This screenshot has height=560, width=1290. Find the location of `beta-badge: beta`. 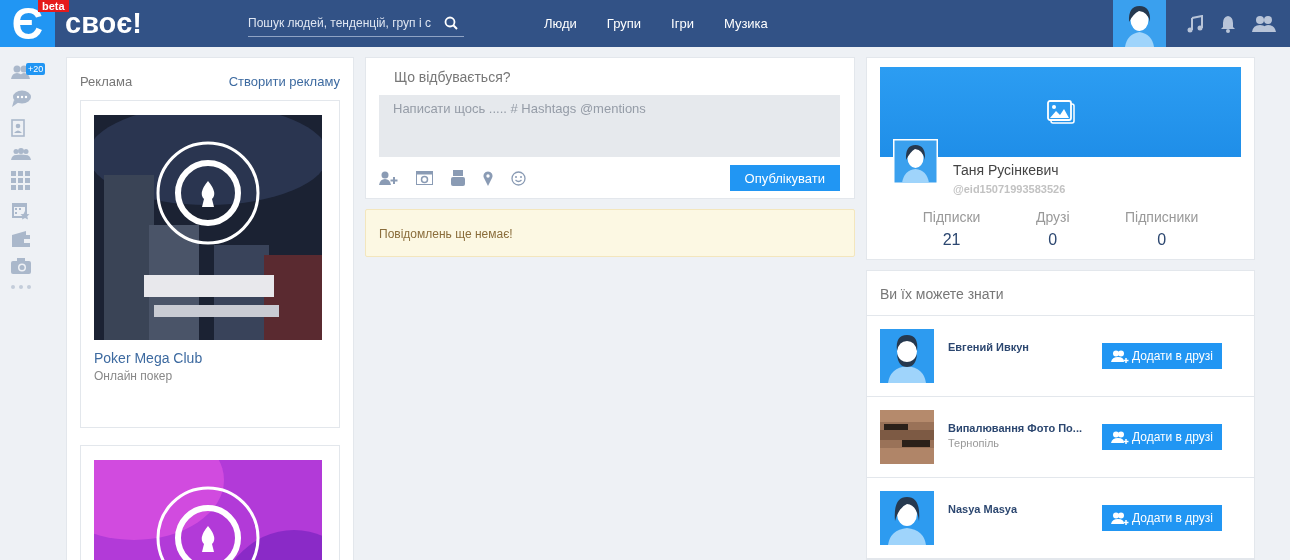

beta-badge: beta is located at coordinates (53, 6).